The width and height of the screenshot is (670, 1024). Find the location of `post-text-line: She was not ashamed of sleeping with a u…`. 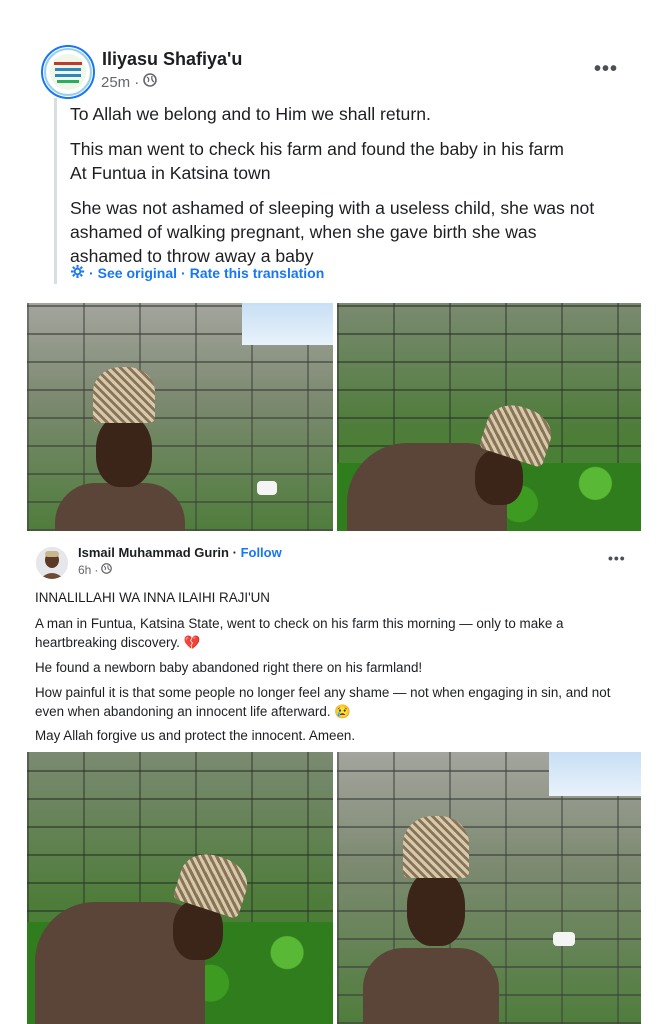

post-text-line: She was not ashamed of sleeping with a u… is located at coordinates (332, 208).